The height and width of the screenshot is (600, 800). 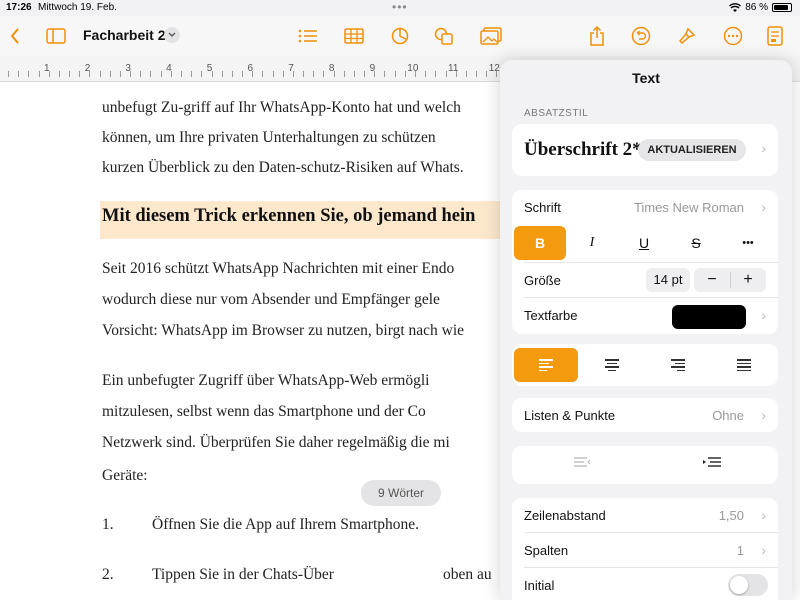 What do you see at coordinates (467, 575) in the screenshot?
I see `list-item-text-tail: oben au` at bounding box center [467, 575].